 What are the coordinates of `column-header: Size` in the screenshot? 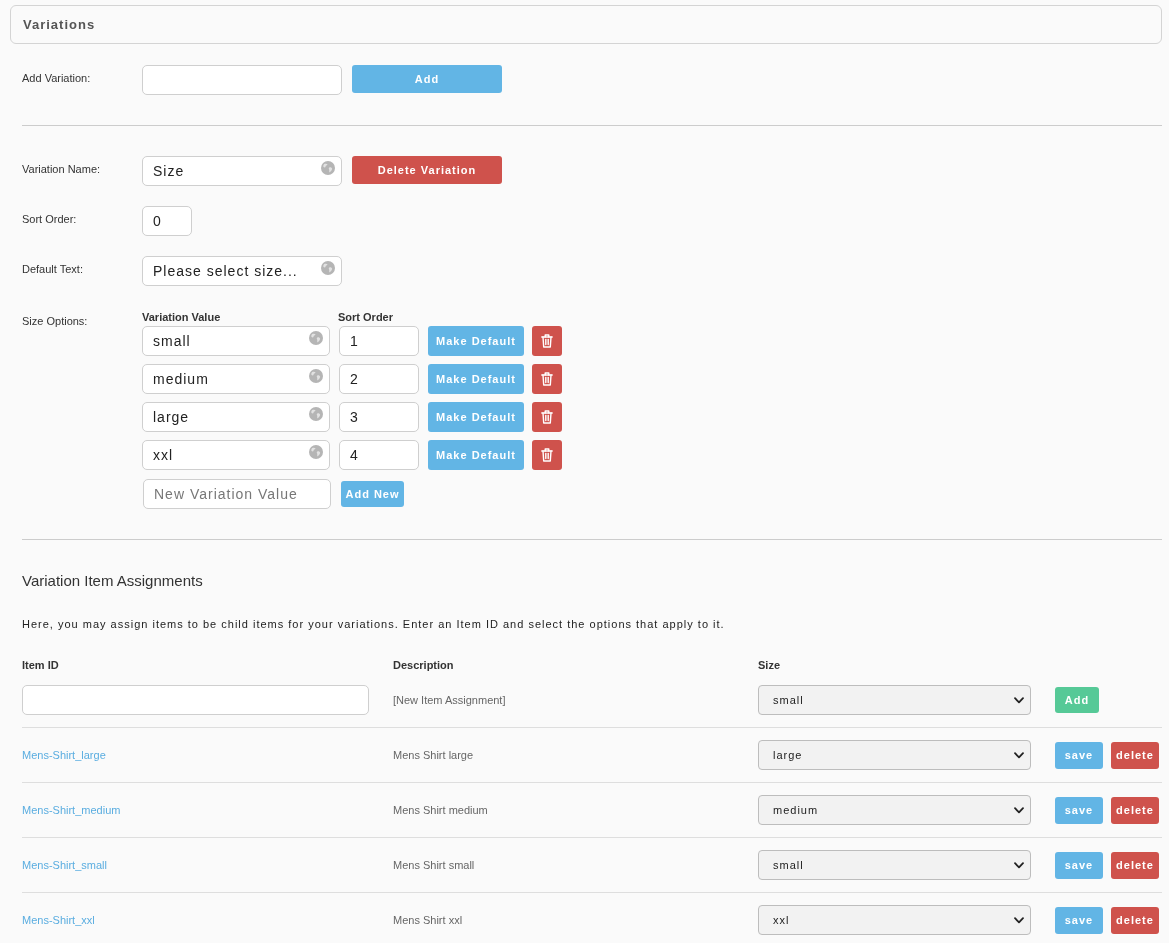 It's located at (769, 665).